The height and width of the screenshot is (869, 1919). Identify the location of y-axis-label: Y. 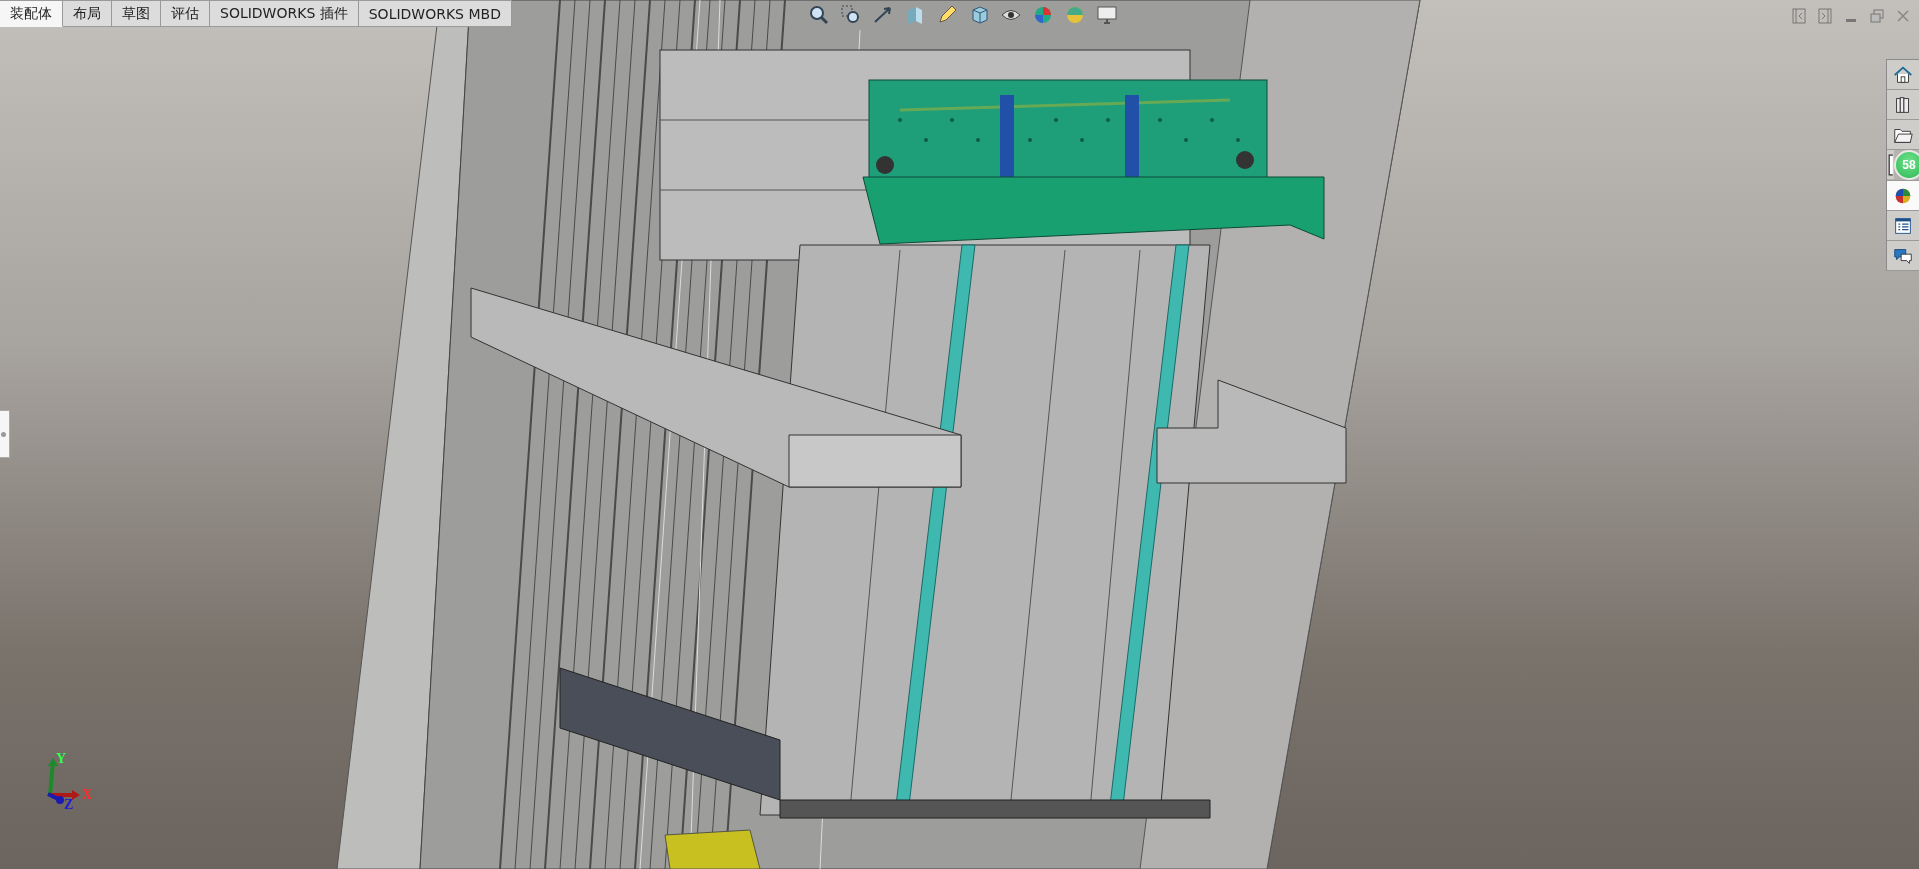
(61, 759).